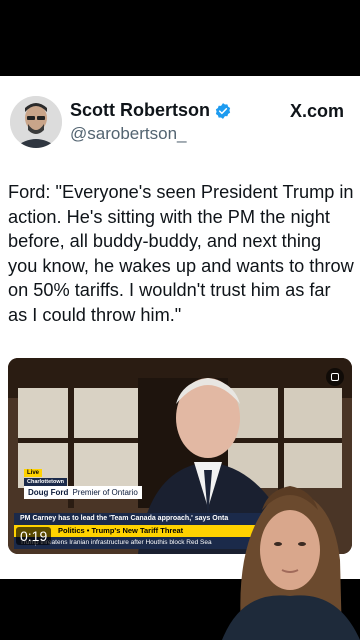 The image size is (360, 640). Describe the element at coordinates (291, 555) in the screenshot. I see `creator-camera-overlay` at that location.